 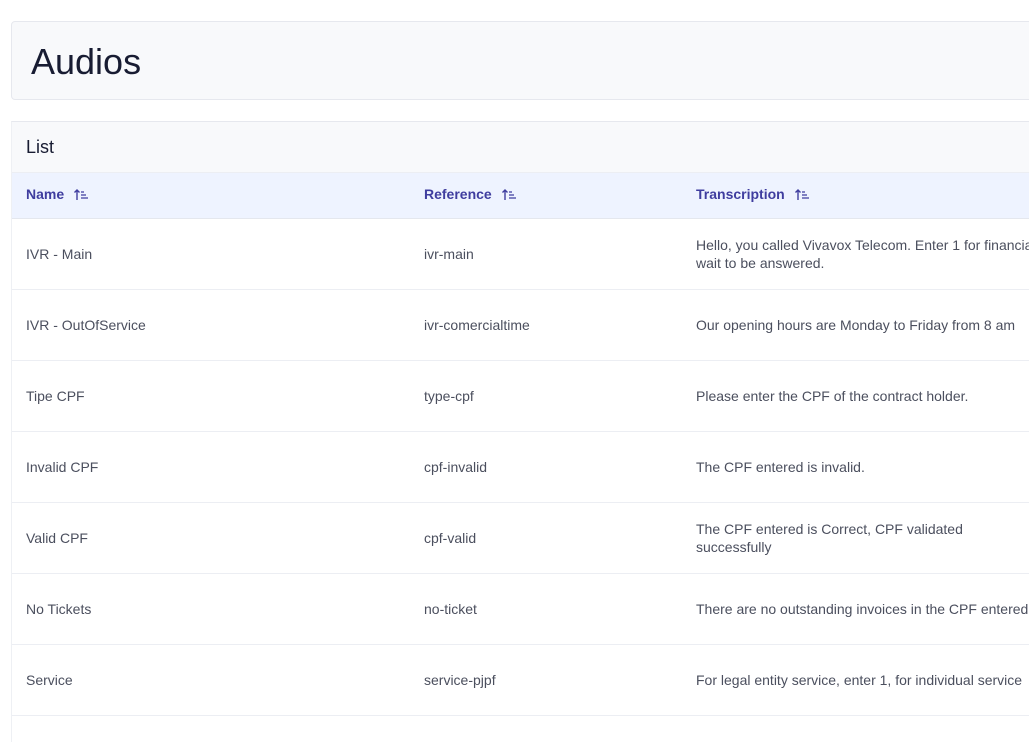 I want to click on column-header-reference: Reference, so click(x=546, y=196).